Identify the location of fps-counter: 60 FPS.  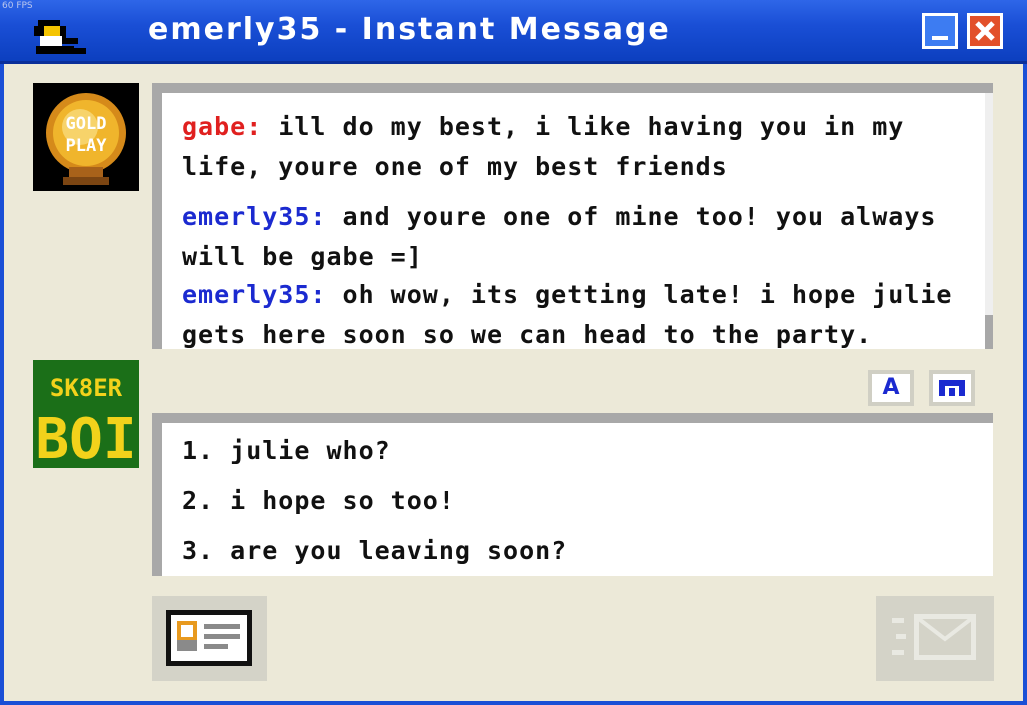
(17, 6).